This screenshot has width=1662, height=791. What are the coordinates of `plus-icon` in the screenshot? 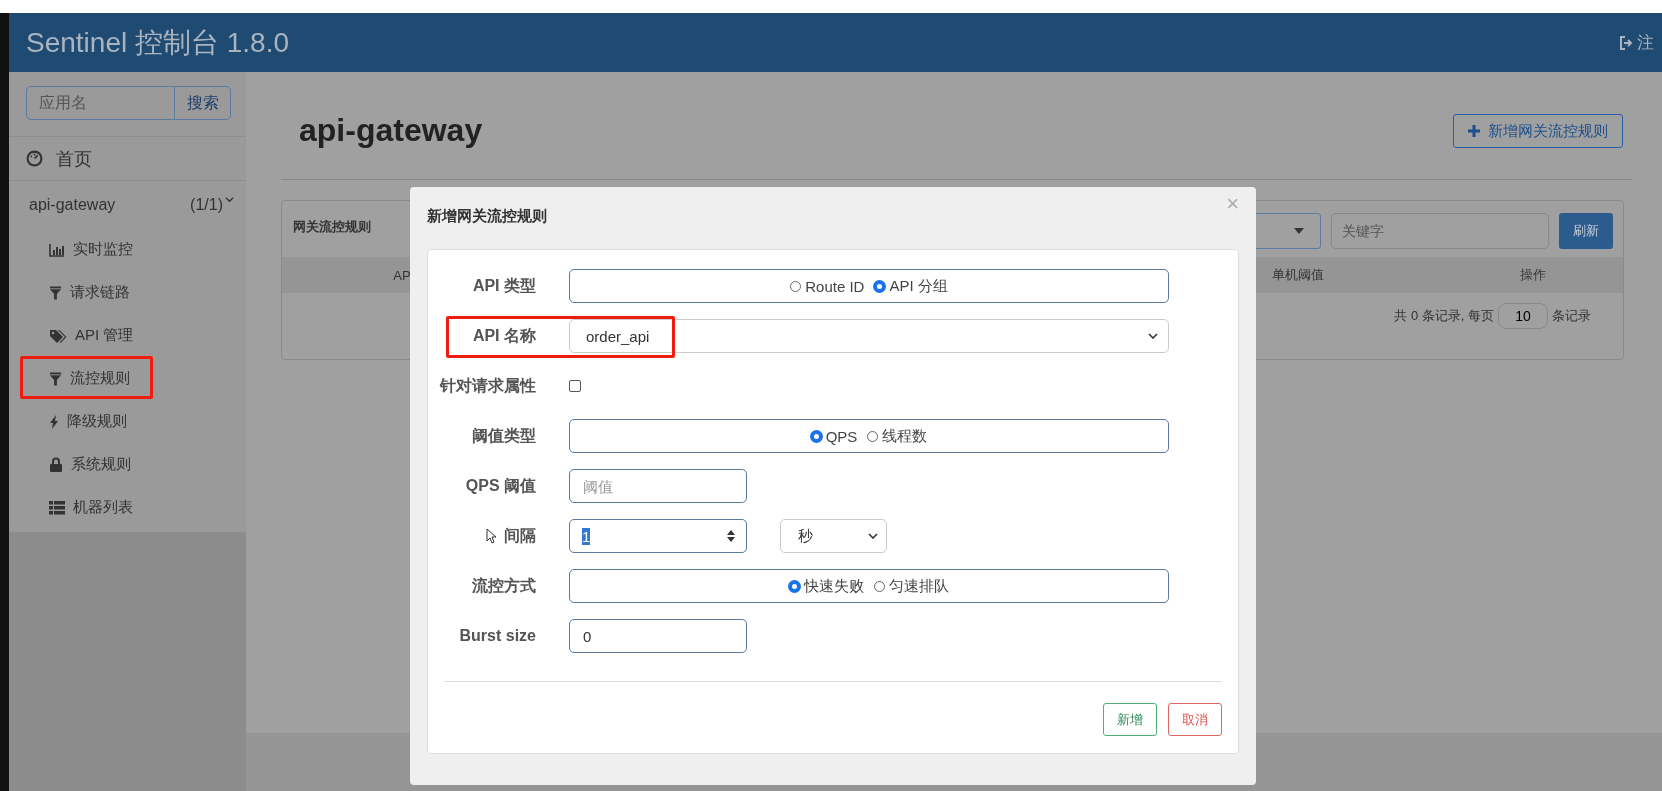 It's located at (1474, 131).